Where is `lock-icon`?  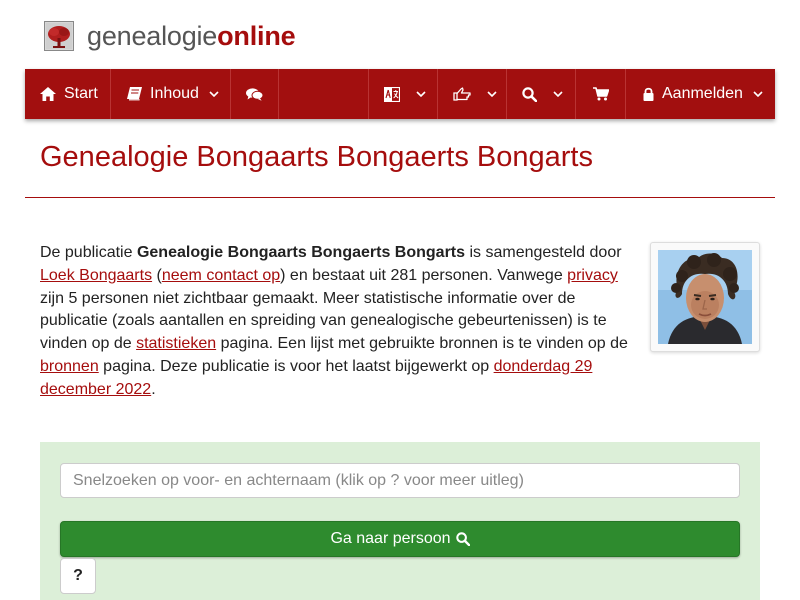 lock-icon is located at coordinates (648, 94).